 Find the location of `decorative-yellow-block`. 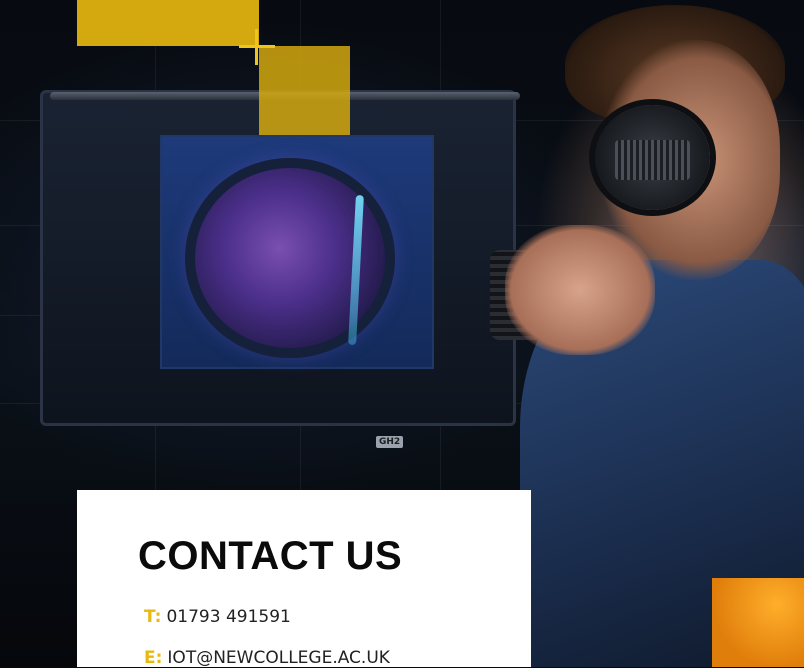

decorative-yellow-block is located at coordinates (168, 23).